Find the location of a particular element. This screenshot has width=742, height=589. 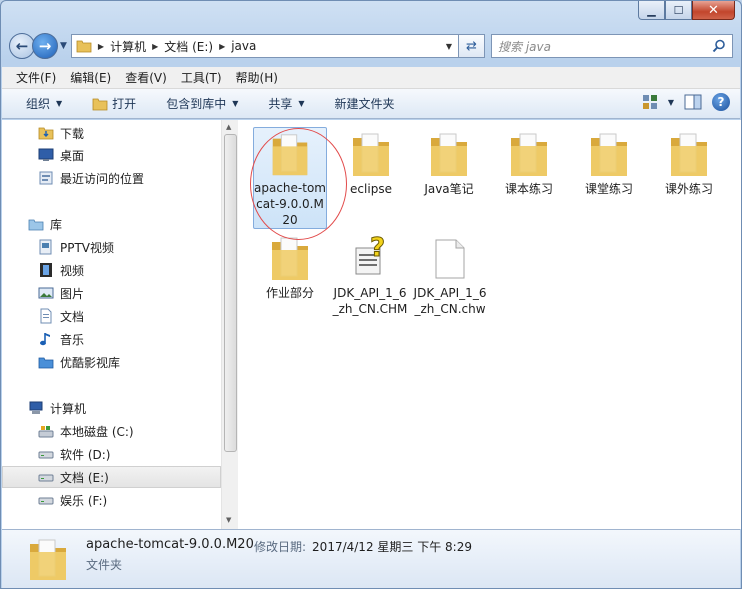

file-item-textbook-exercises: 课本练习 is located at coordinates (529, 163).